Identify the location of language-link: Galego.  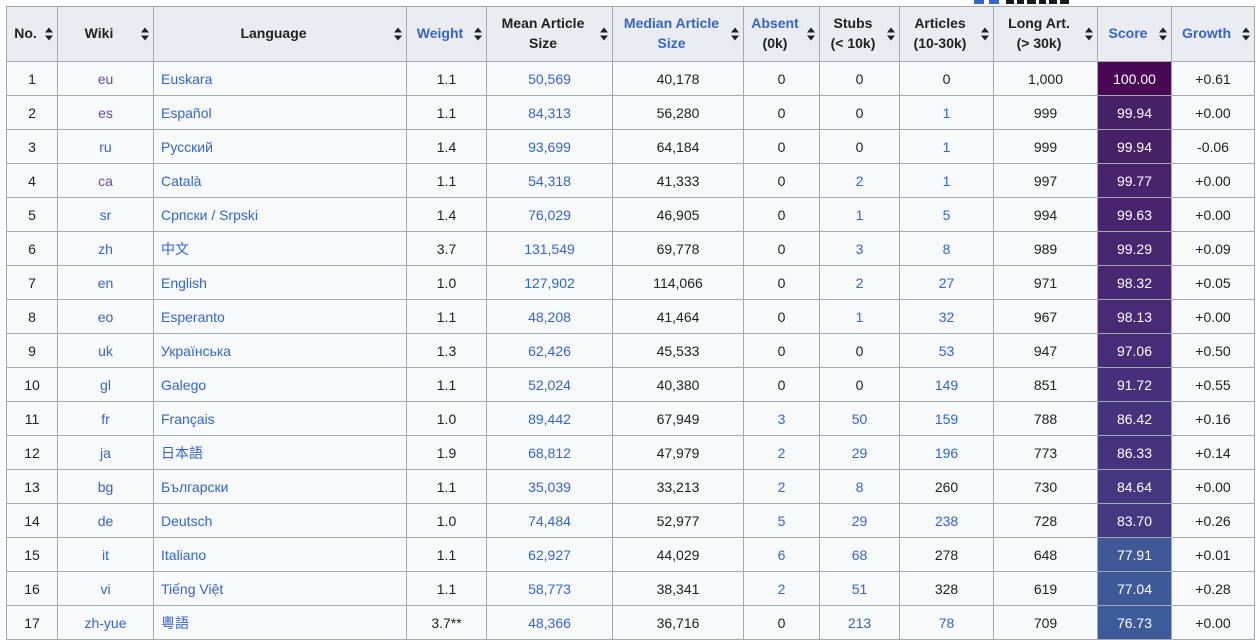
(183, 385).